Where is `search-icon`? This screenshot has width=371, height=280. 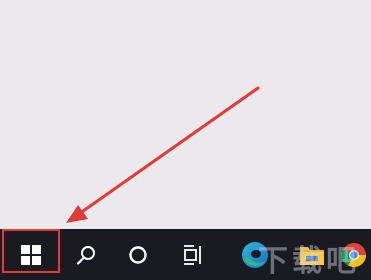
search-icon is located at coordinates (85, 255).